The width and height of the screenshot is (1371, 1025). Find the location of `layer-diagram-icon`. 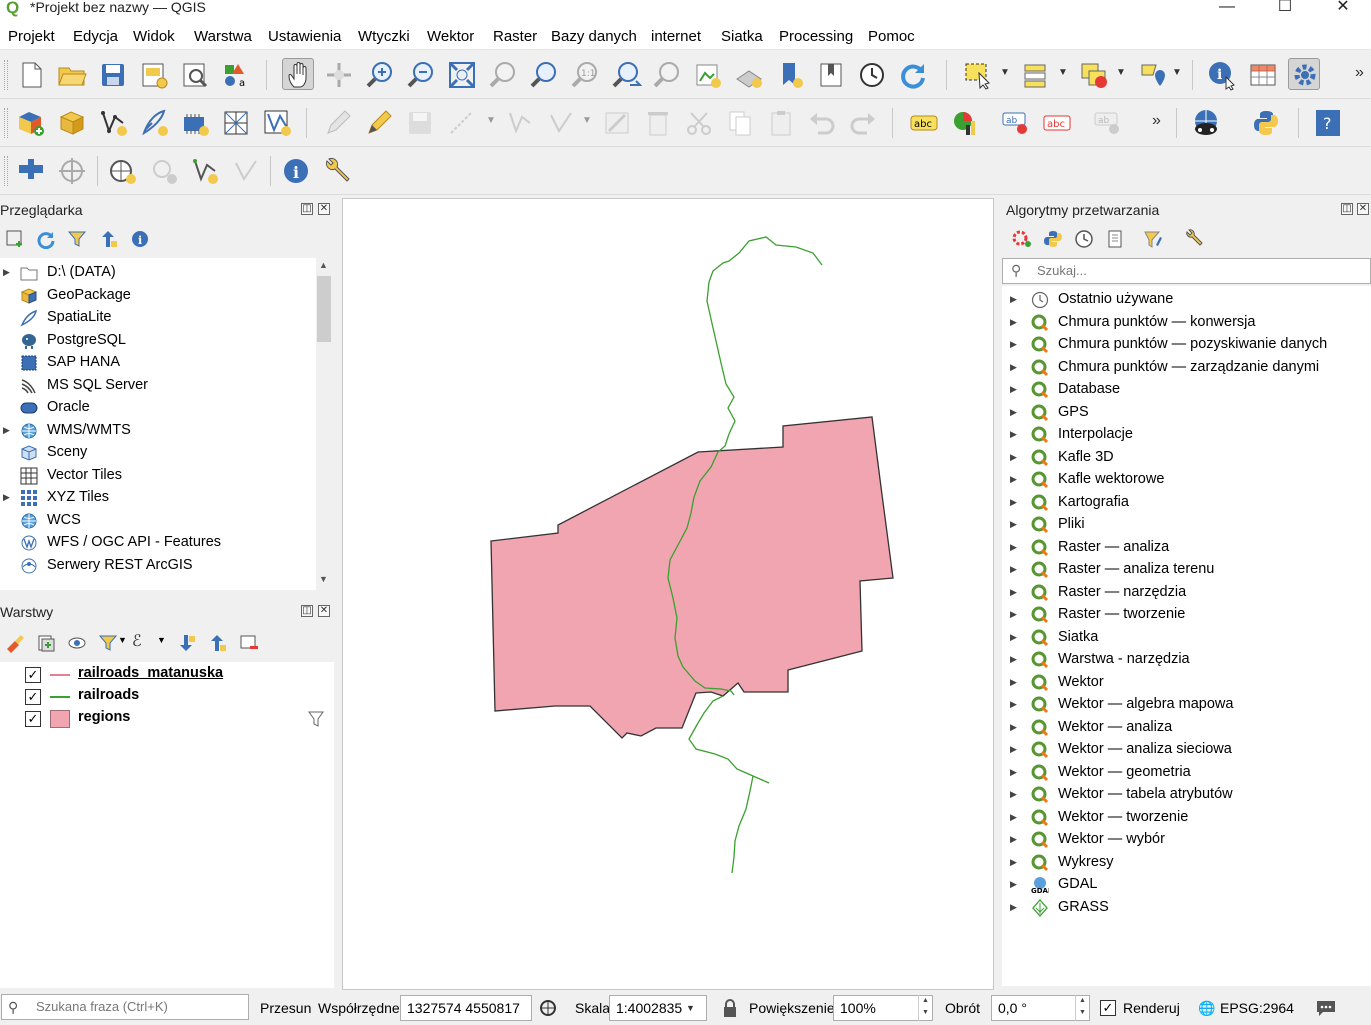

layer-diagram-icon is located at coordinates (965, 123).